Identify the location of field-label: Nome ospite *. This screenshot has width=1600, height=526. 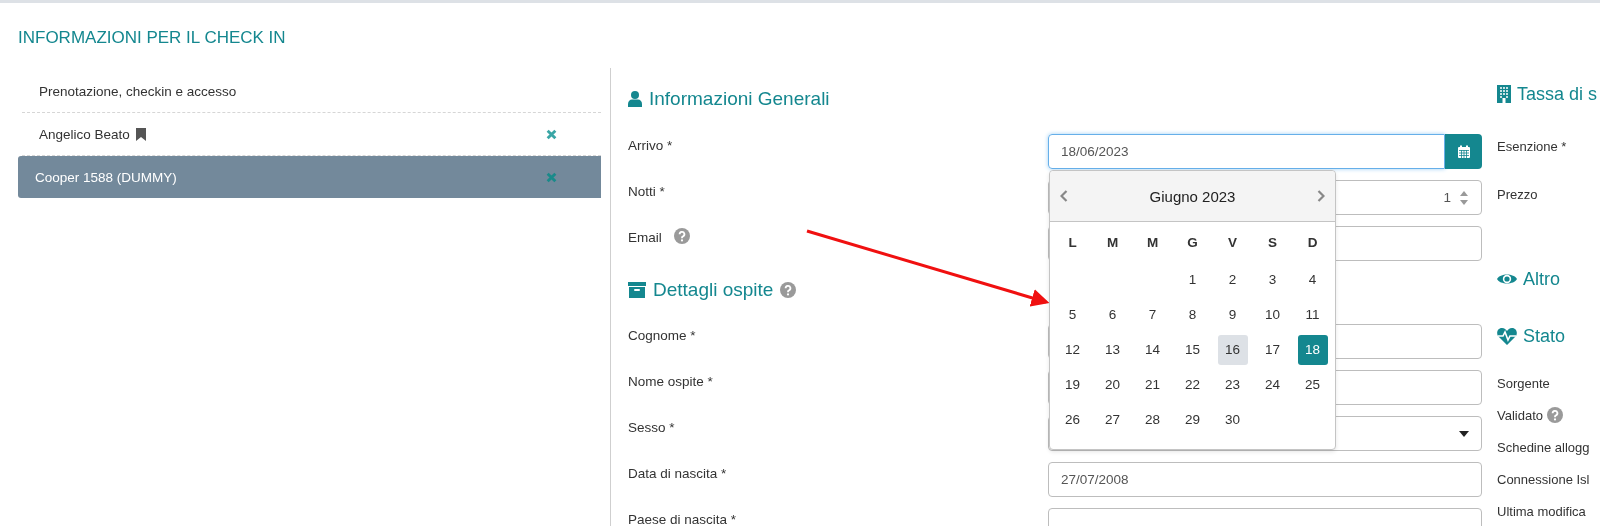
(670, 382).